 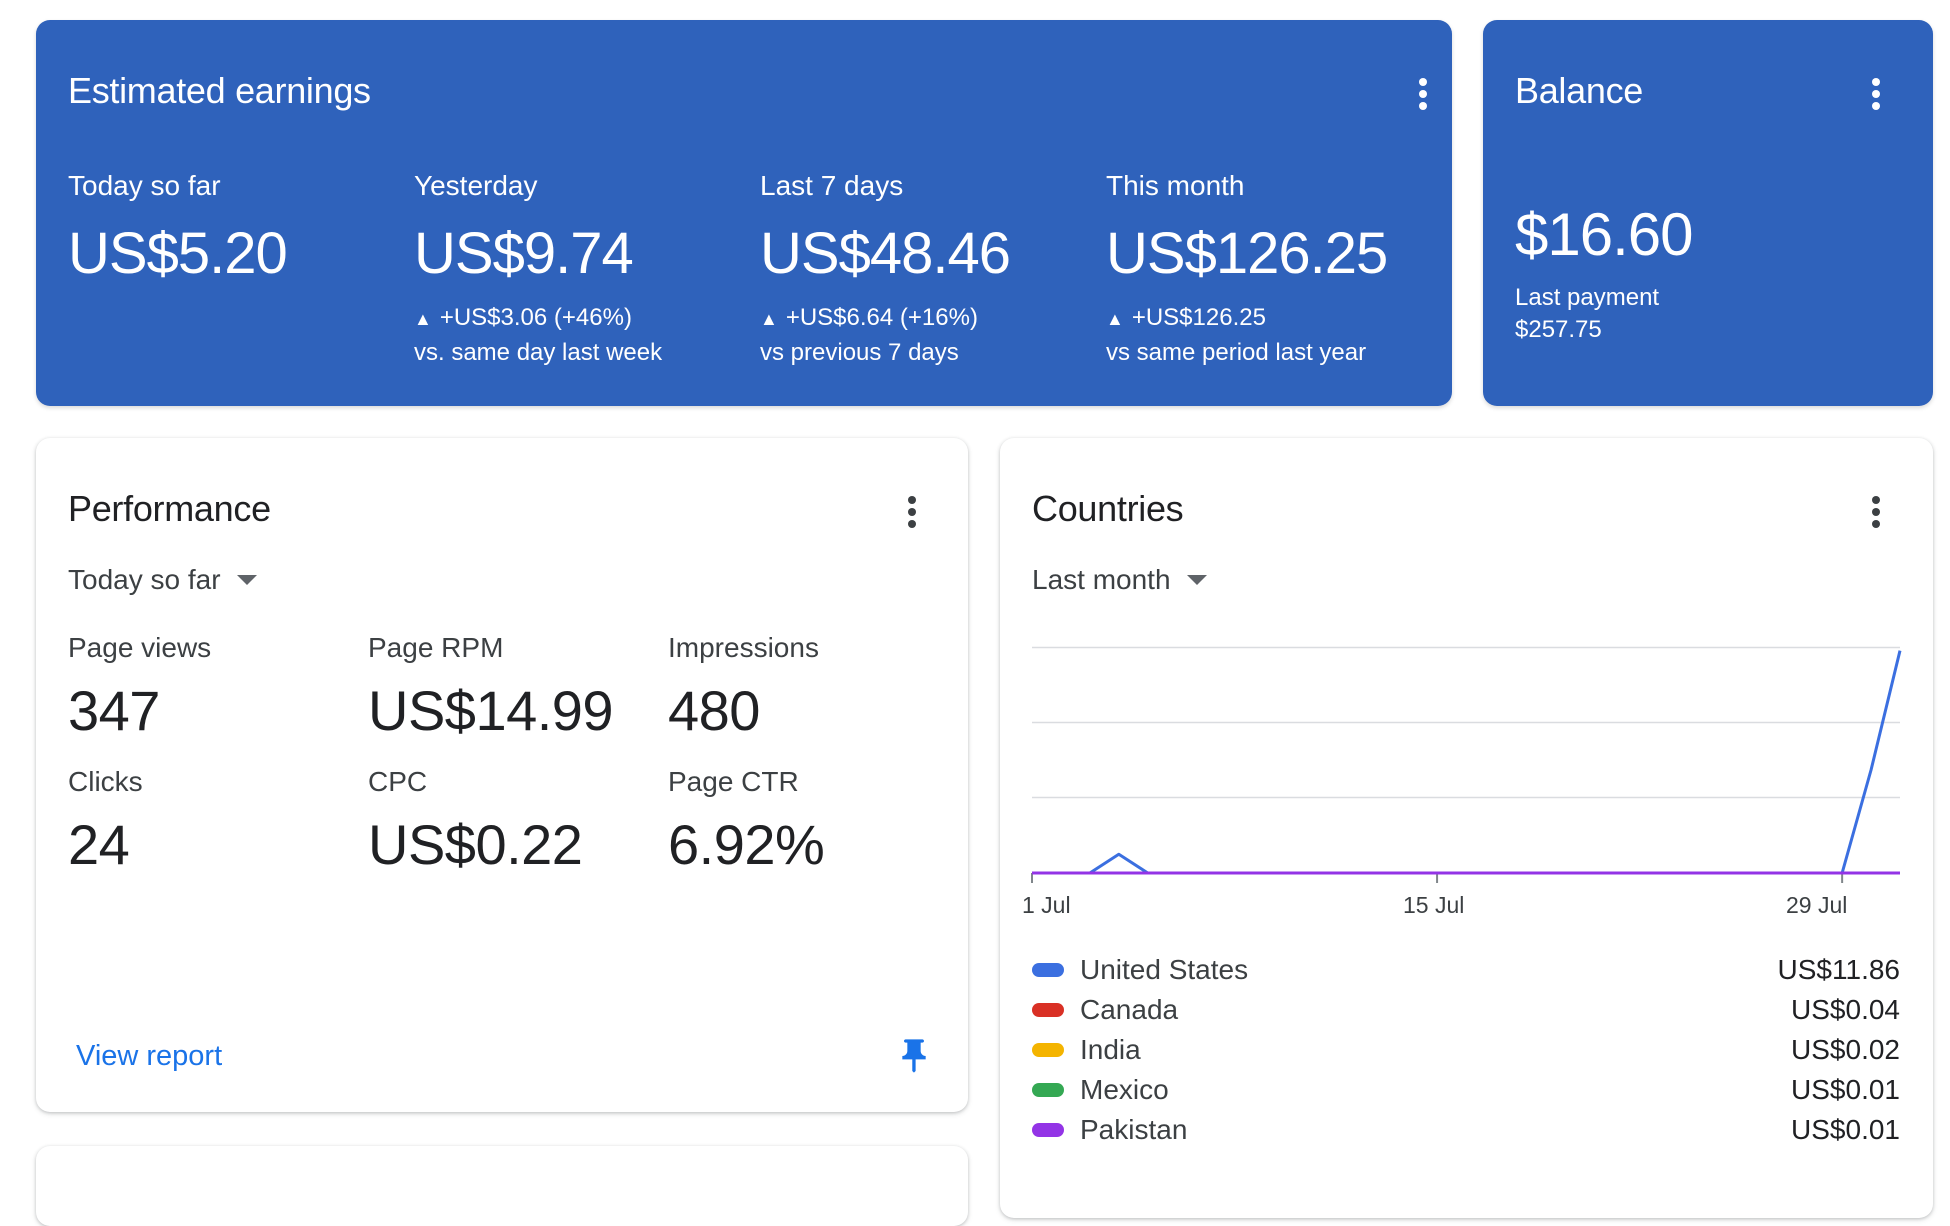 What do you see at coordinates (246, 580) in the screenshot?
I see `caret-down-icon` at bounding box center [246, 580].